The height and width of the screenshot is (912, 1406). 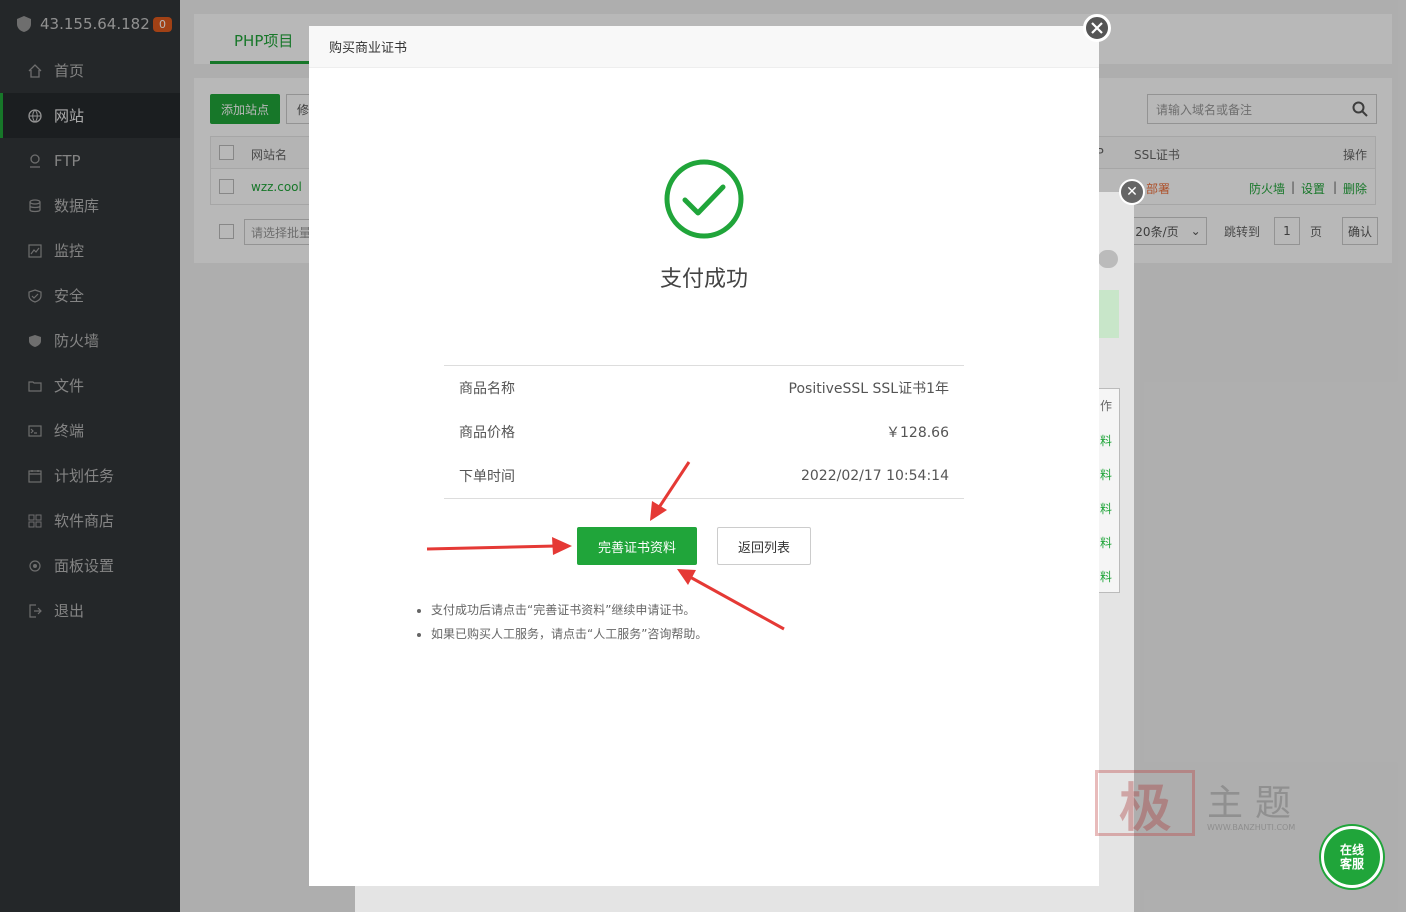 What do you see at coordinates (1205, 804) in the screenshot?
I see `watermark-logo: 极 主题 WWW.BANZHUTI.COM` at bounding box center [1205, 804].